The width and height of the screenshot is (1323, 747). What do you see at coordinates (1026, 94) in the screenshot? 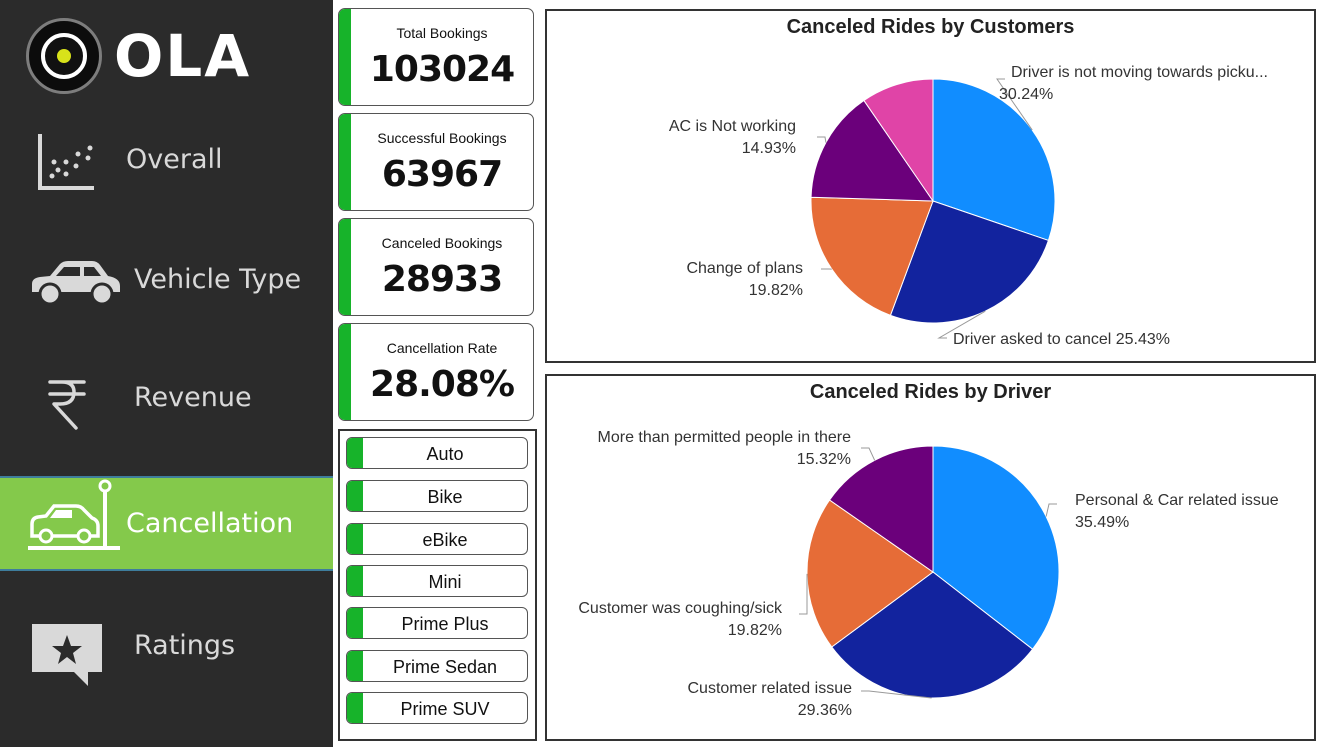
I see `slice-percent-label: 30.24%` at bounding box center [1026, 94].